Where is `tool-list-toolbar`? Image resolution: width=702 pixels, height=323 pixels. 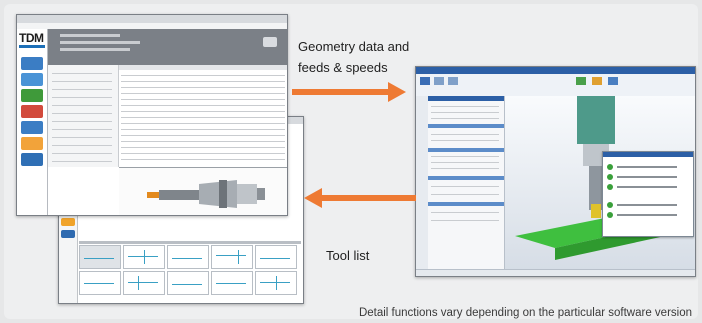
tool-list-toolbar is located at coordinates (190, 242).